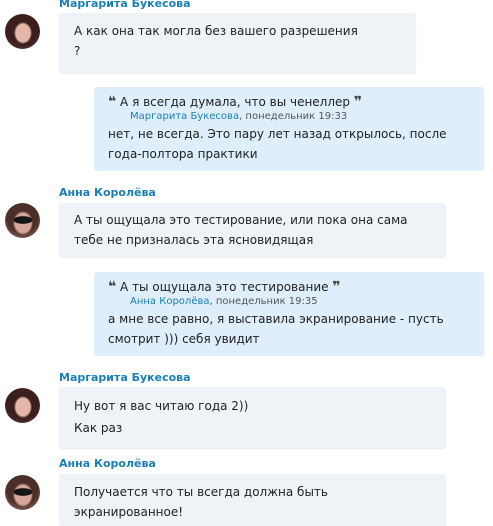  Describe the element at coordinates (98, 428) in the screenshot. I see `message-text: Как раз` at that location.